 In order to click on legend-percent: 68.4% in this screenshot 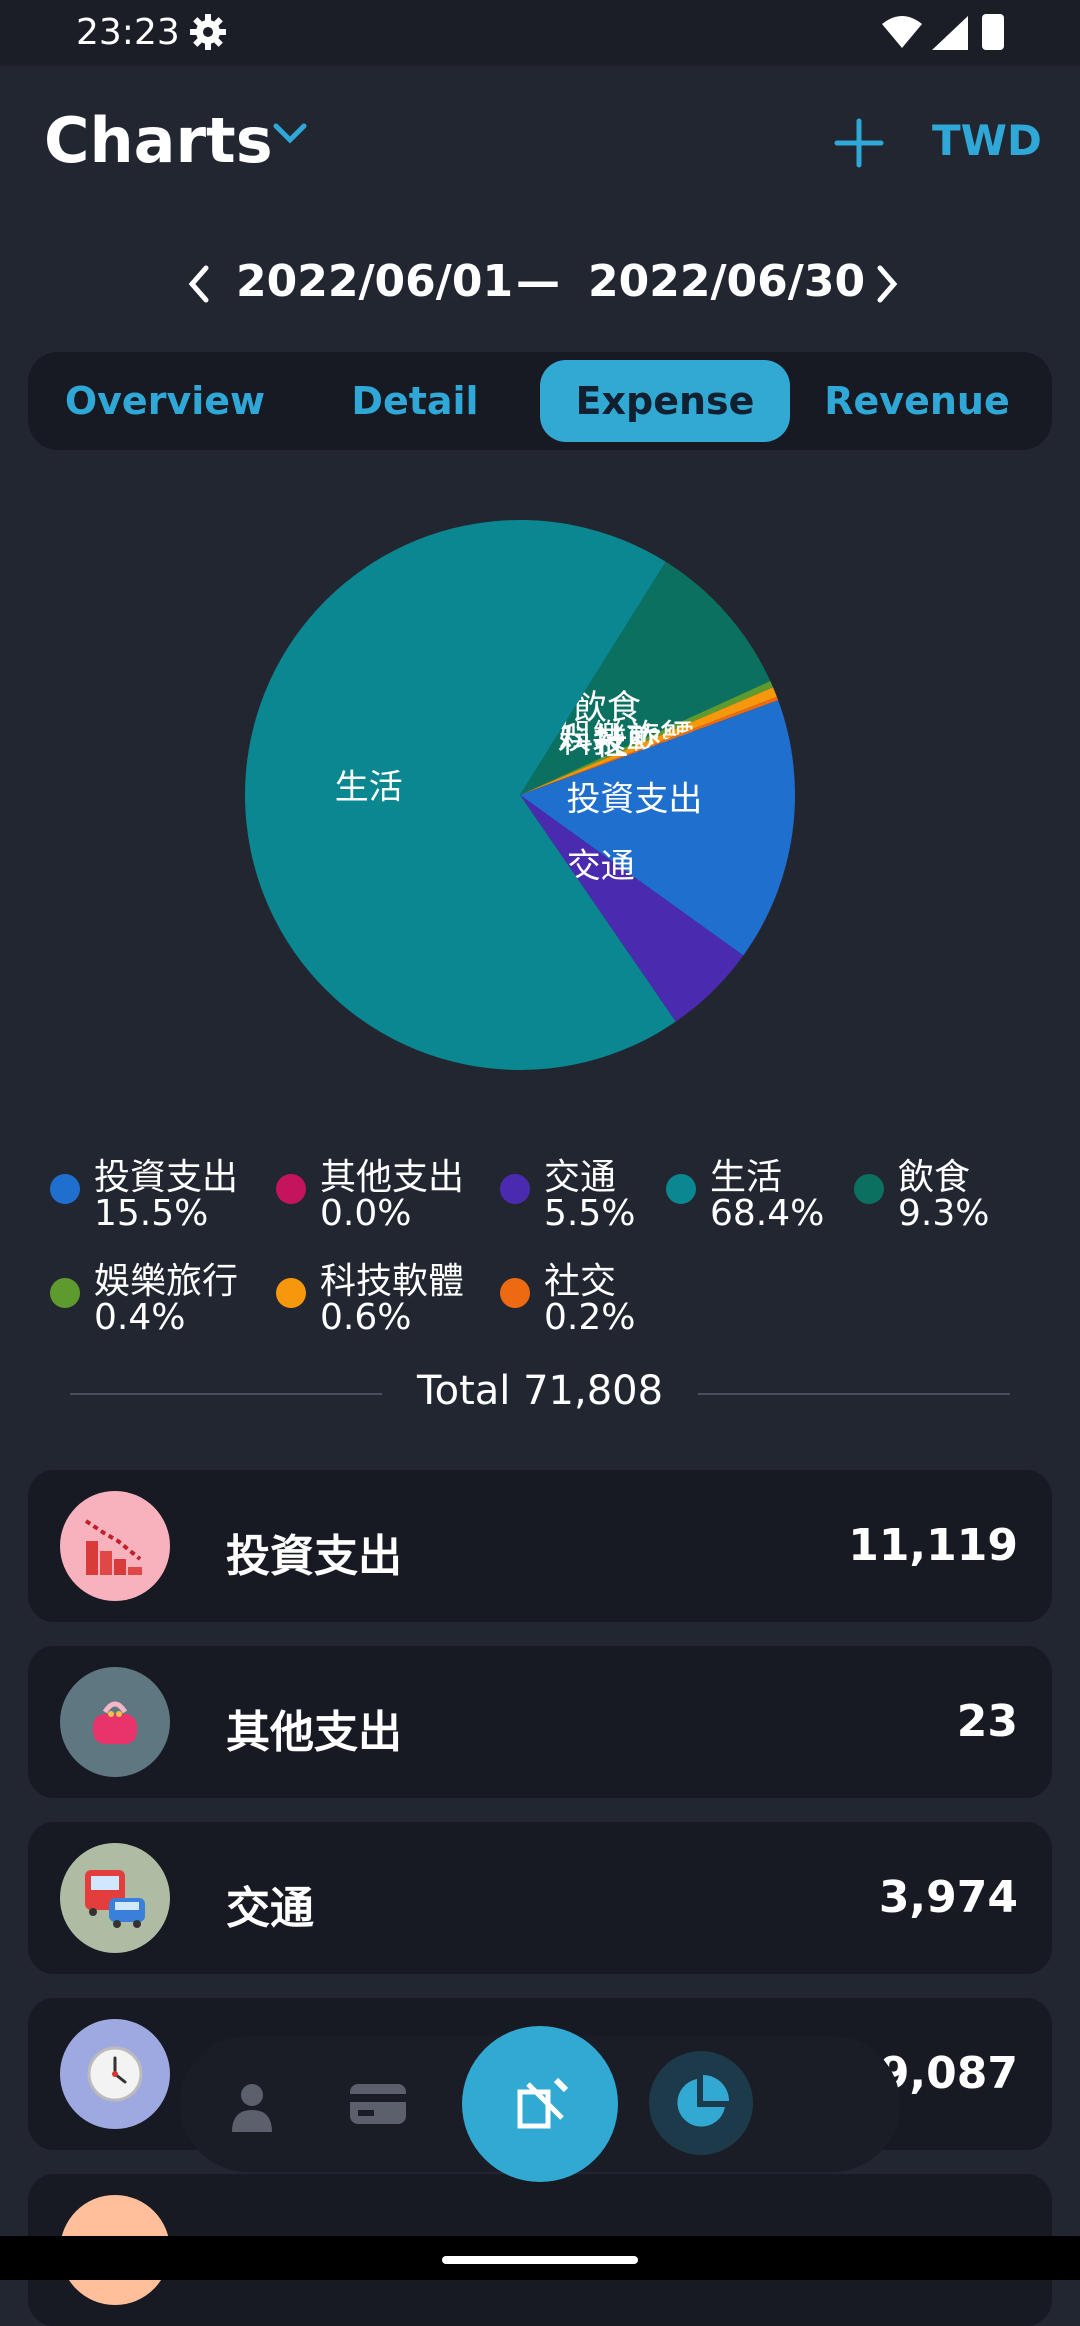, I will do `click(767, 1213)`.